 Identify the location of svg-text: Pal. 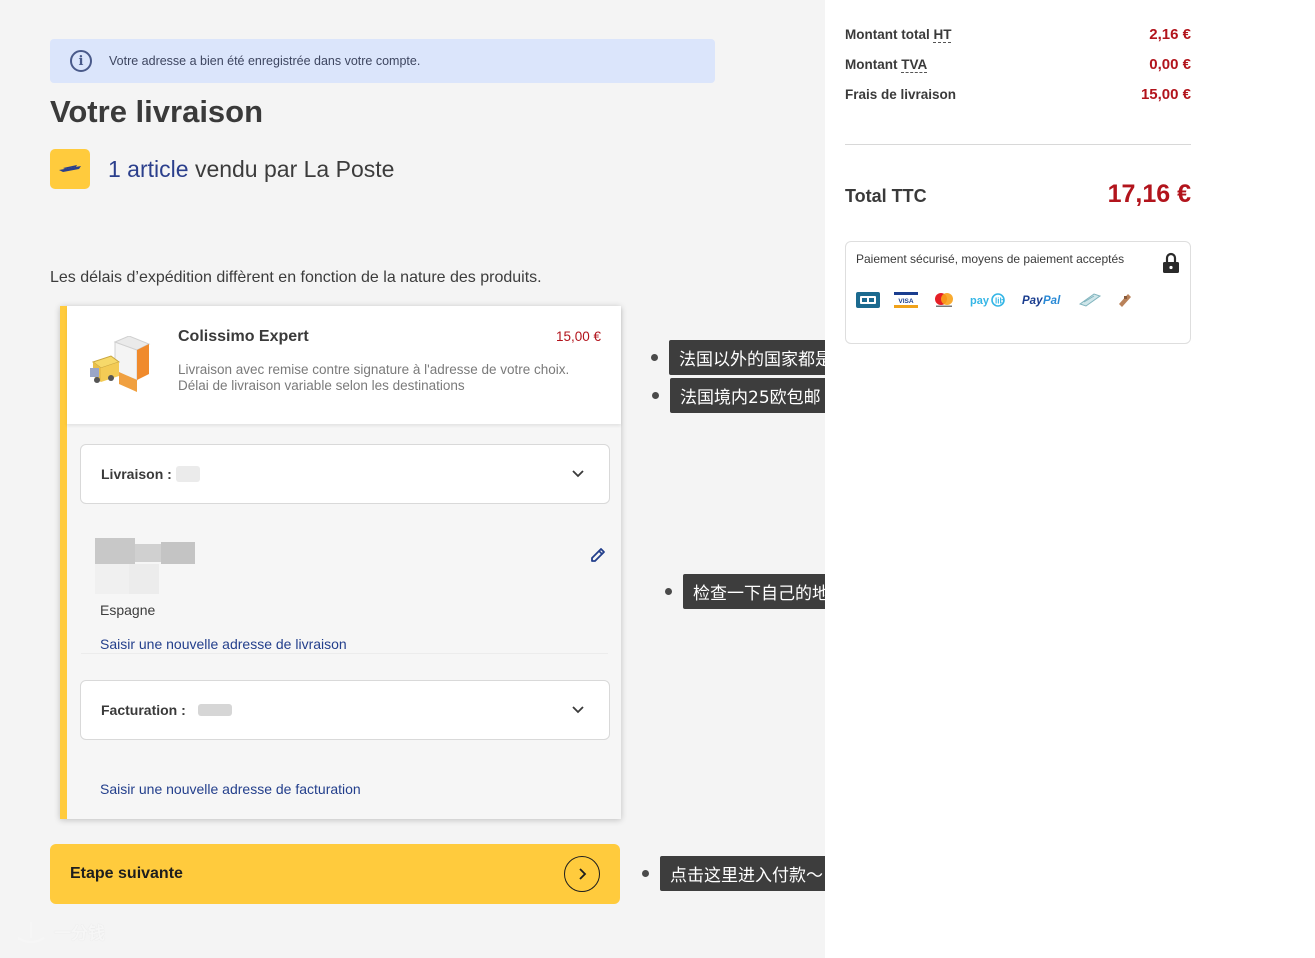
(1052, 301).